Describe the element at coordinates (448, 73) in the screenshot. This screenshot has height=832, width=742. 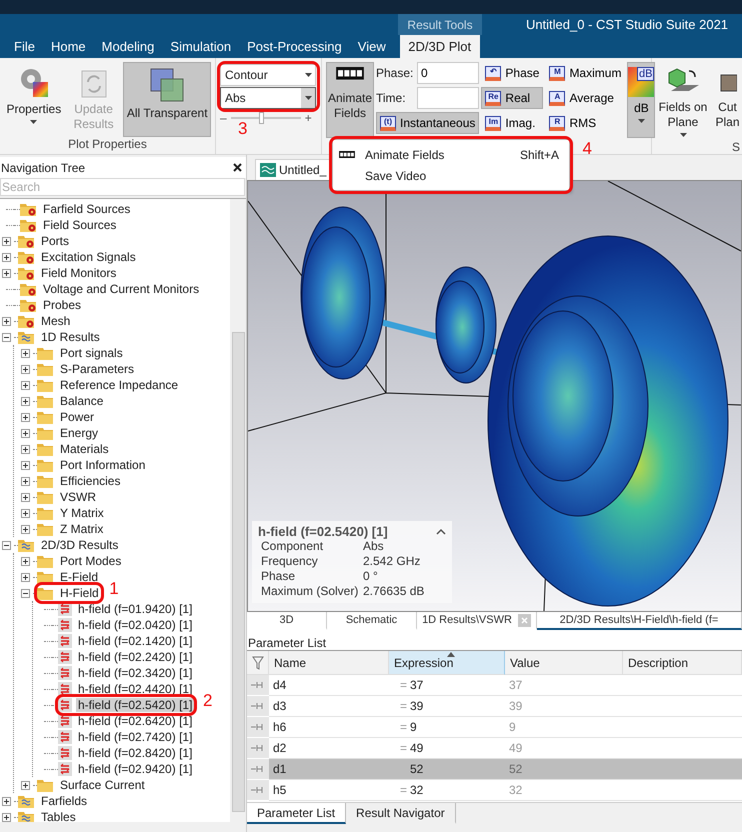
I see `phase-input: 0` at that location.